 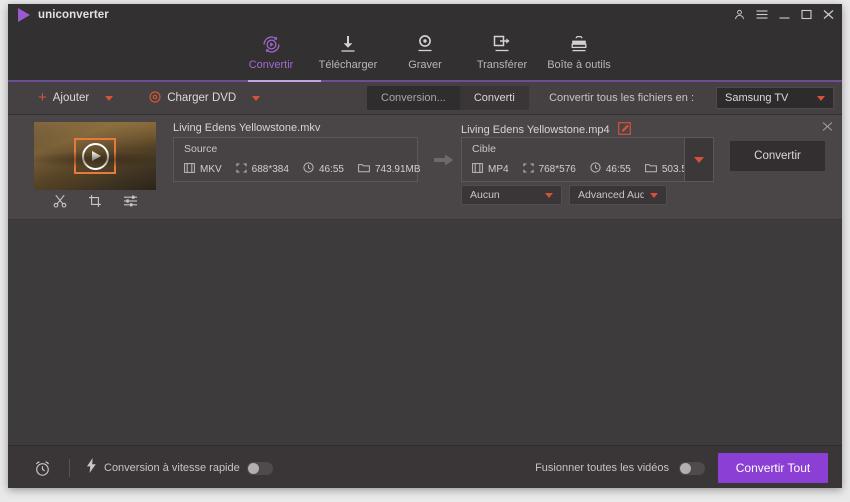 I want to click on nav-label: Graver, so click(x=425, y=65).